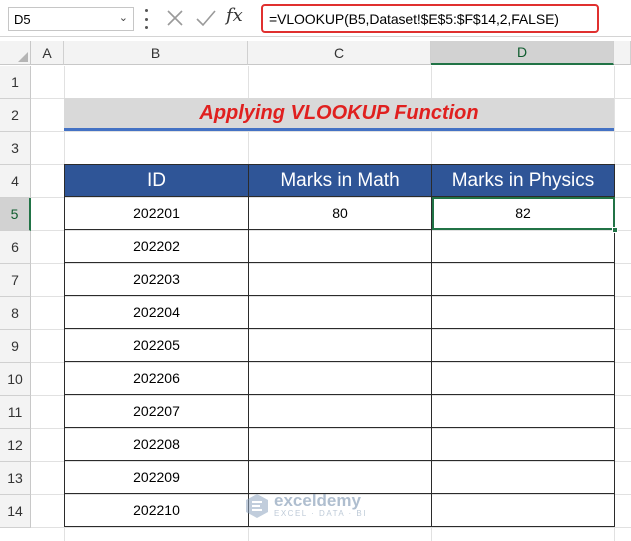 The height and width of the screenshot is (541, 631). What do you see at coordinates (71, 19) in the screenshot?
I see `name-box: D5 ⌄` at bounding box center [71, 19].